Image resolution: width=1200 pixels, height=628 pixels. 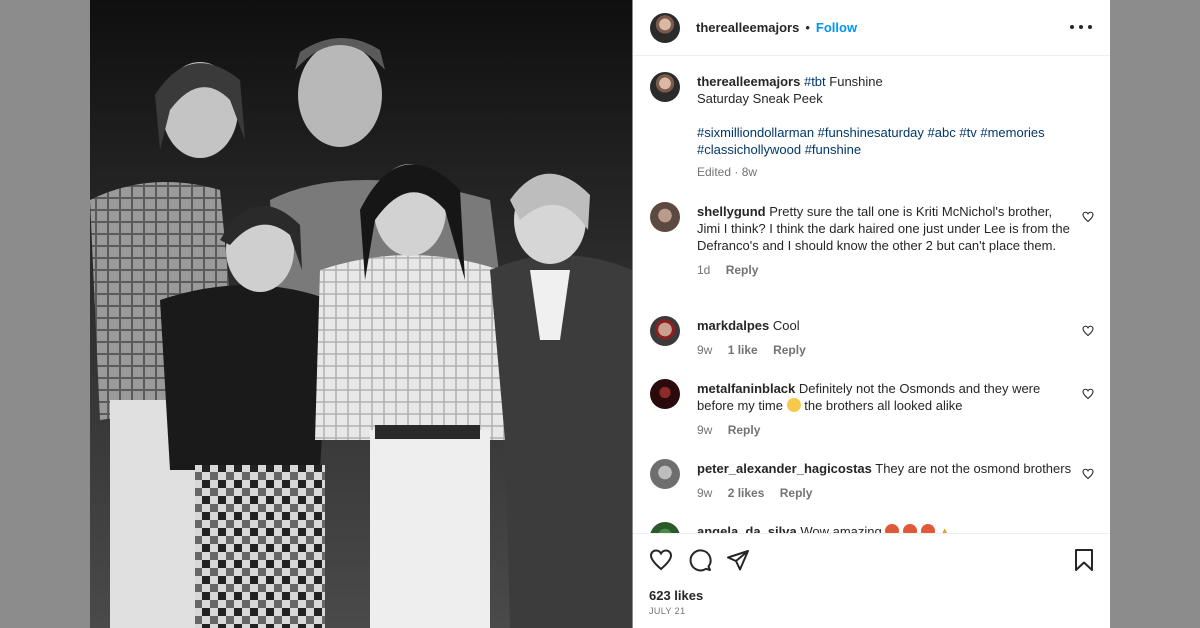 I want to click on comment-text: They are not the osmond brothers, so click(x=973, y=468).